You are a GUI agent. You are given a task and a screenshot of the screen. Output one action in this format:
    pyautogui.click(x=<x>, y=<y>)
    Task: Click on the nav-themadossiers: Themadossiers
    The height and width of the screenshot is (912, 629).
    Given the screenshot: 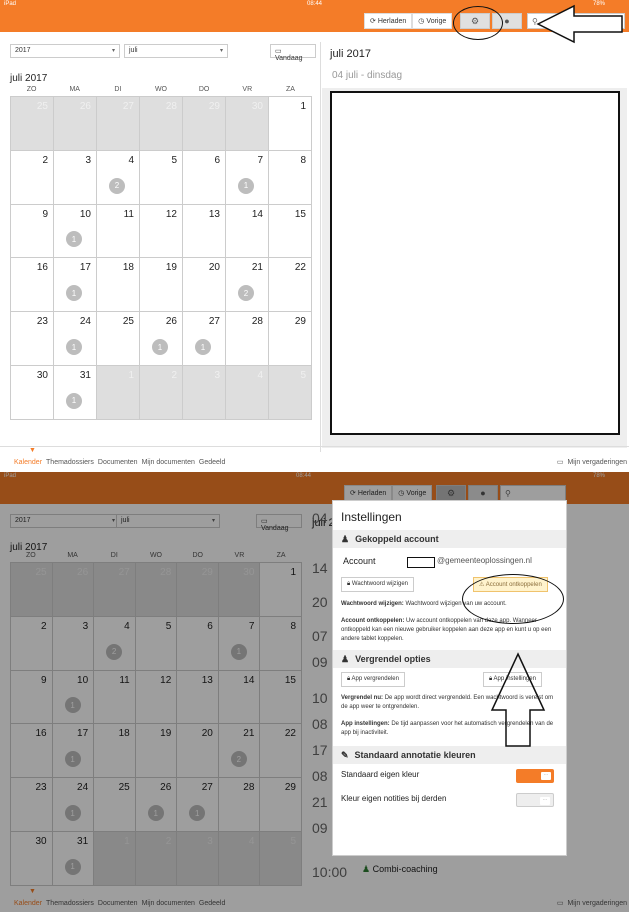 What is the action you would take?
    pyautogui.click(x=70, y=462)
    